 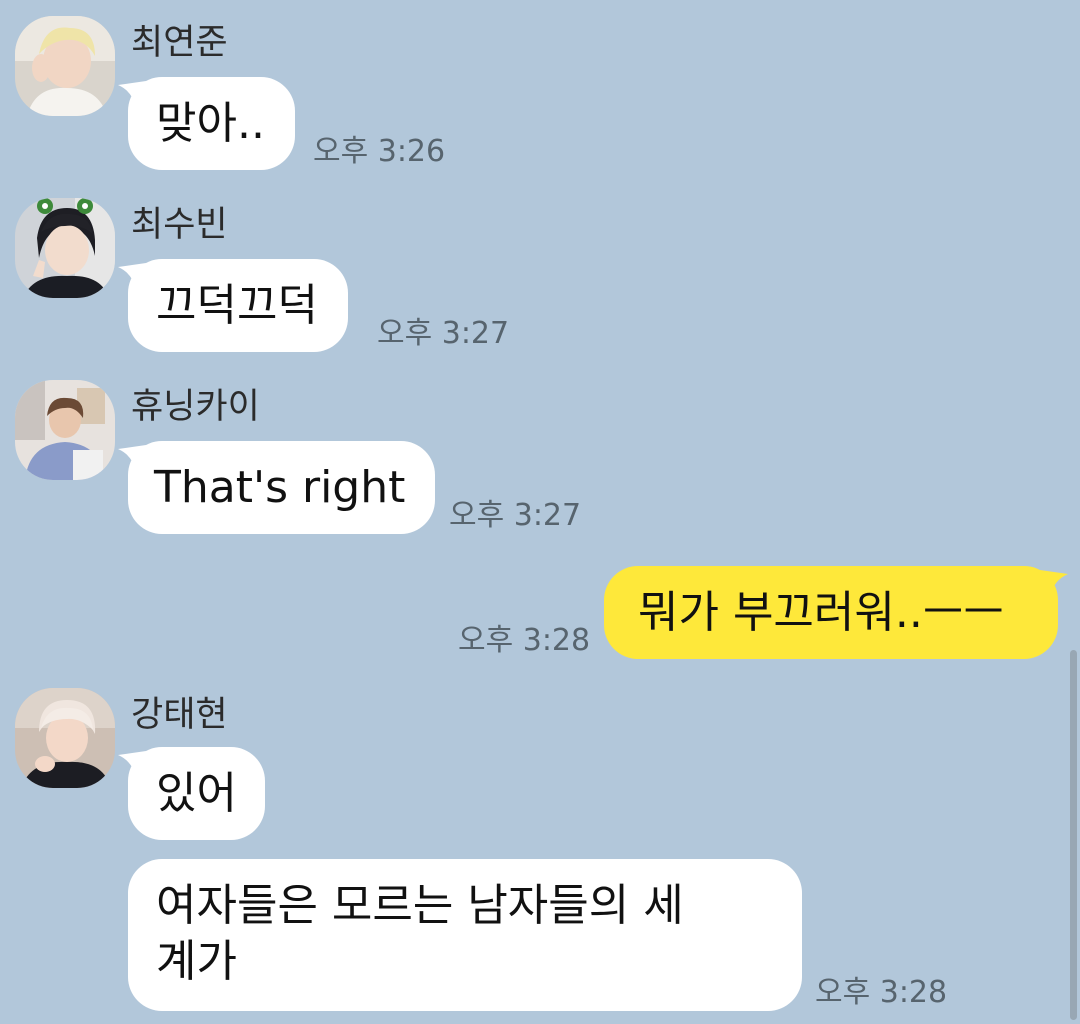 I want to click on profile-avatar-choi-soobin, so click(x=65, y=248).